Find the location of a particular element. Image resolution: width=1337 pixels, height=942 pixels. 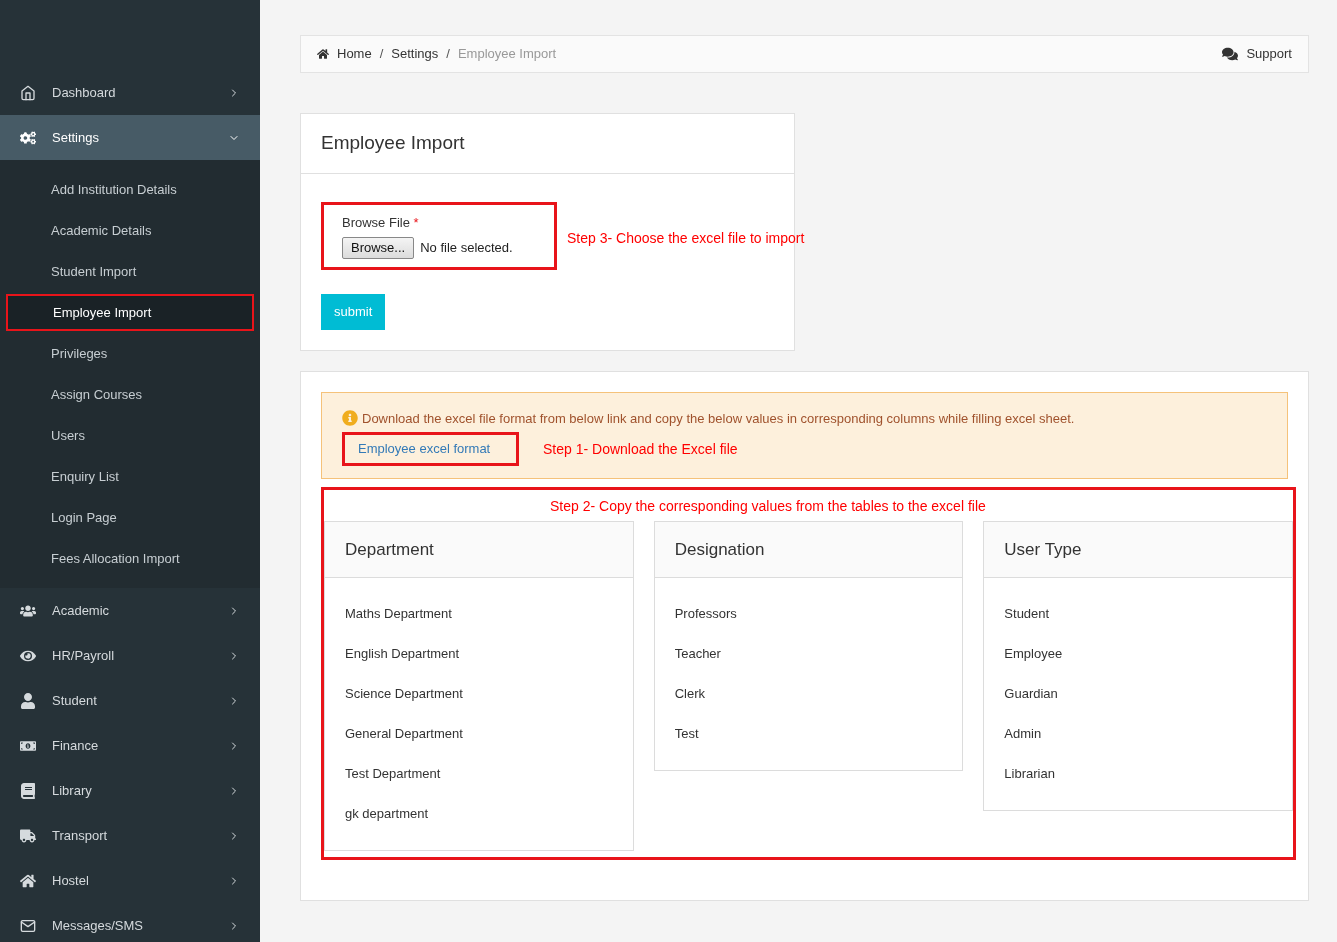

breadcrumb-link: Home is located at coordinates (354, 54).